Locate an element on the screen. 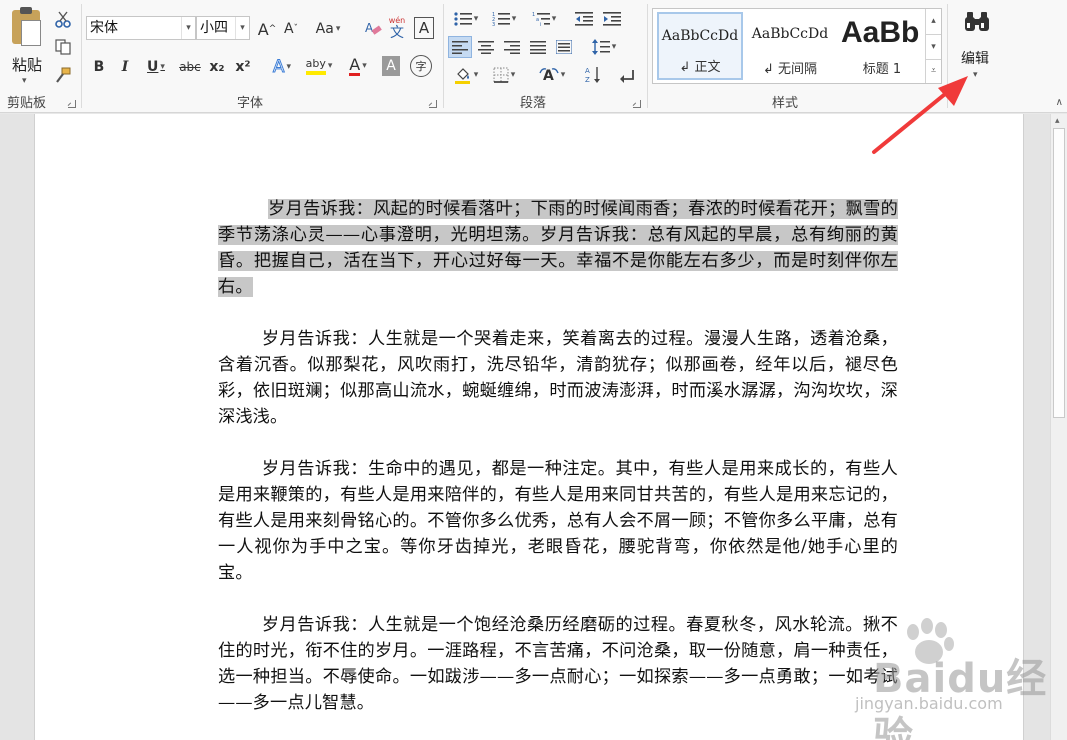 This screenshot has width=1067, height=740. clear-formatting-button: A is located at coordinates (373, 29).